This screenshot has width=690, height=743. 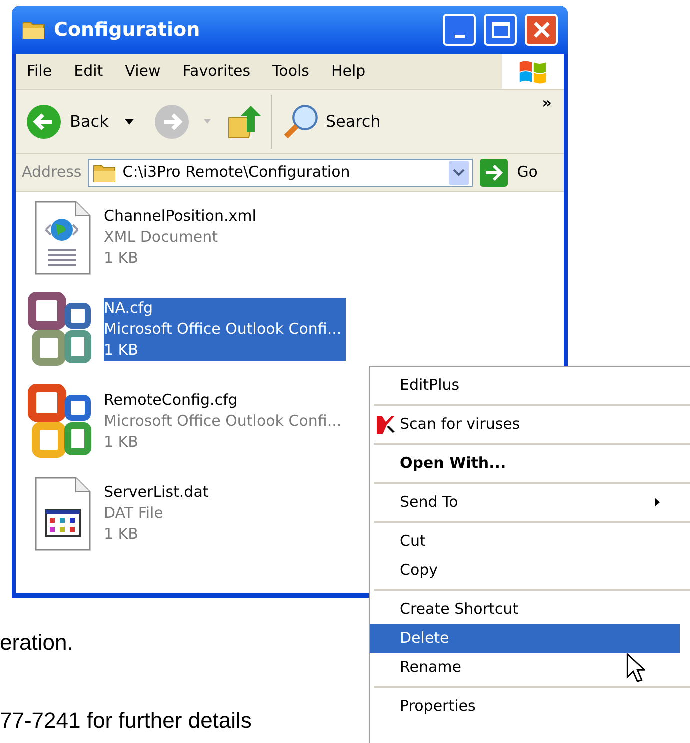 I want to click on mouse-pointer-icon, so click(x=635, y=668).